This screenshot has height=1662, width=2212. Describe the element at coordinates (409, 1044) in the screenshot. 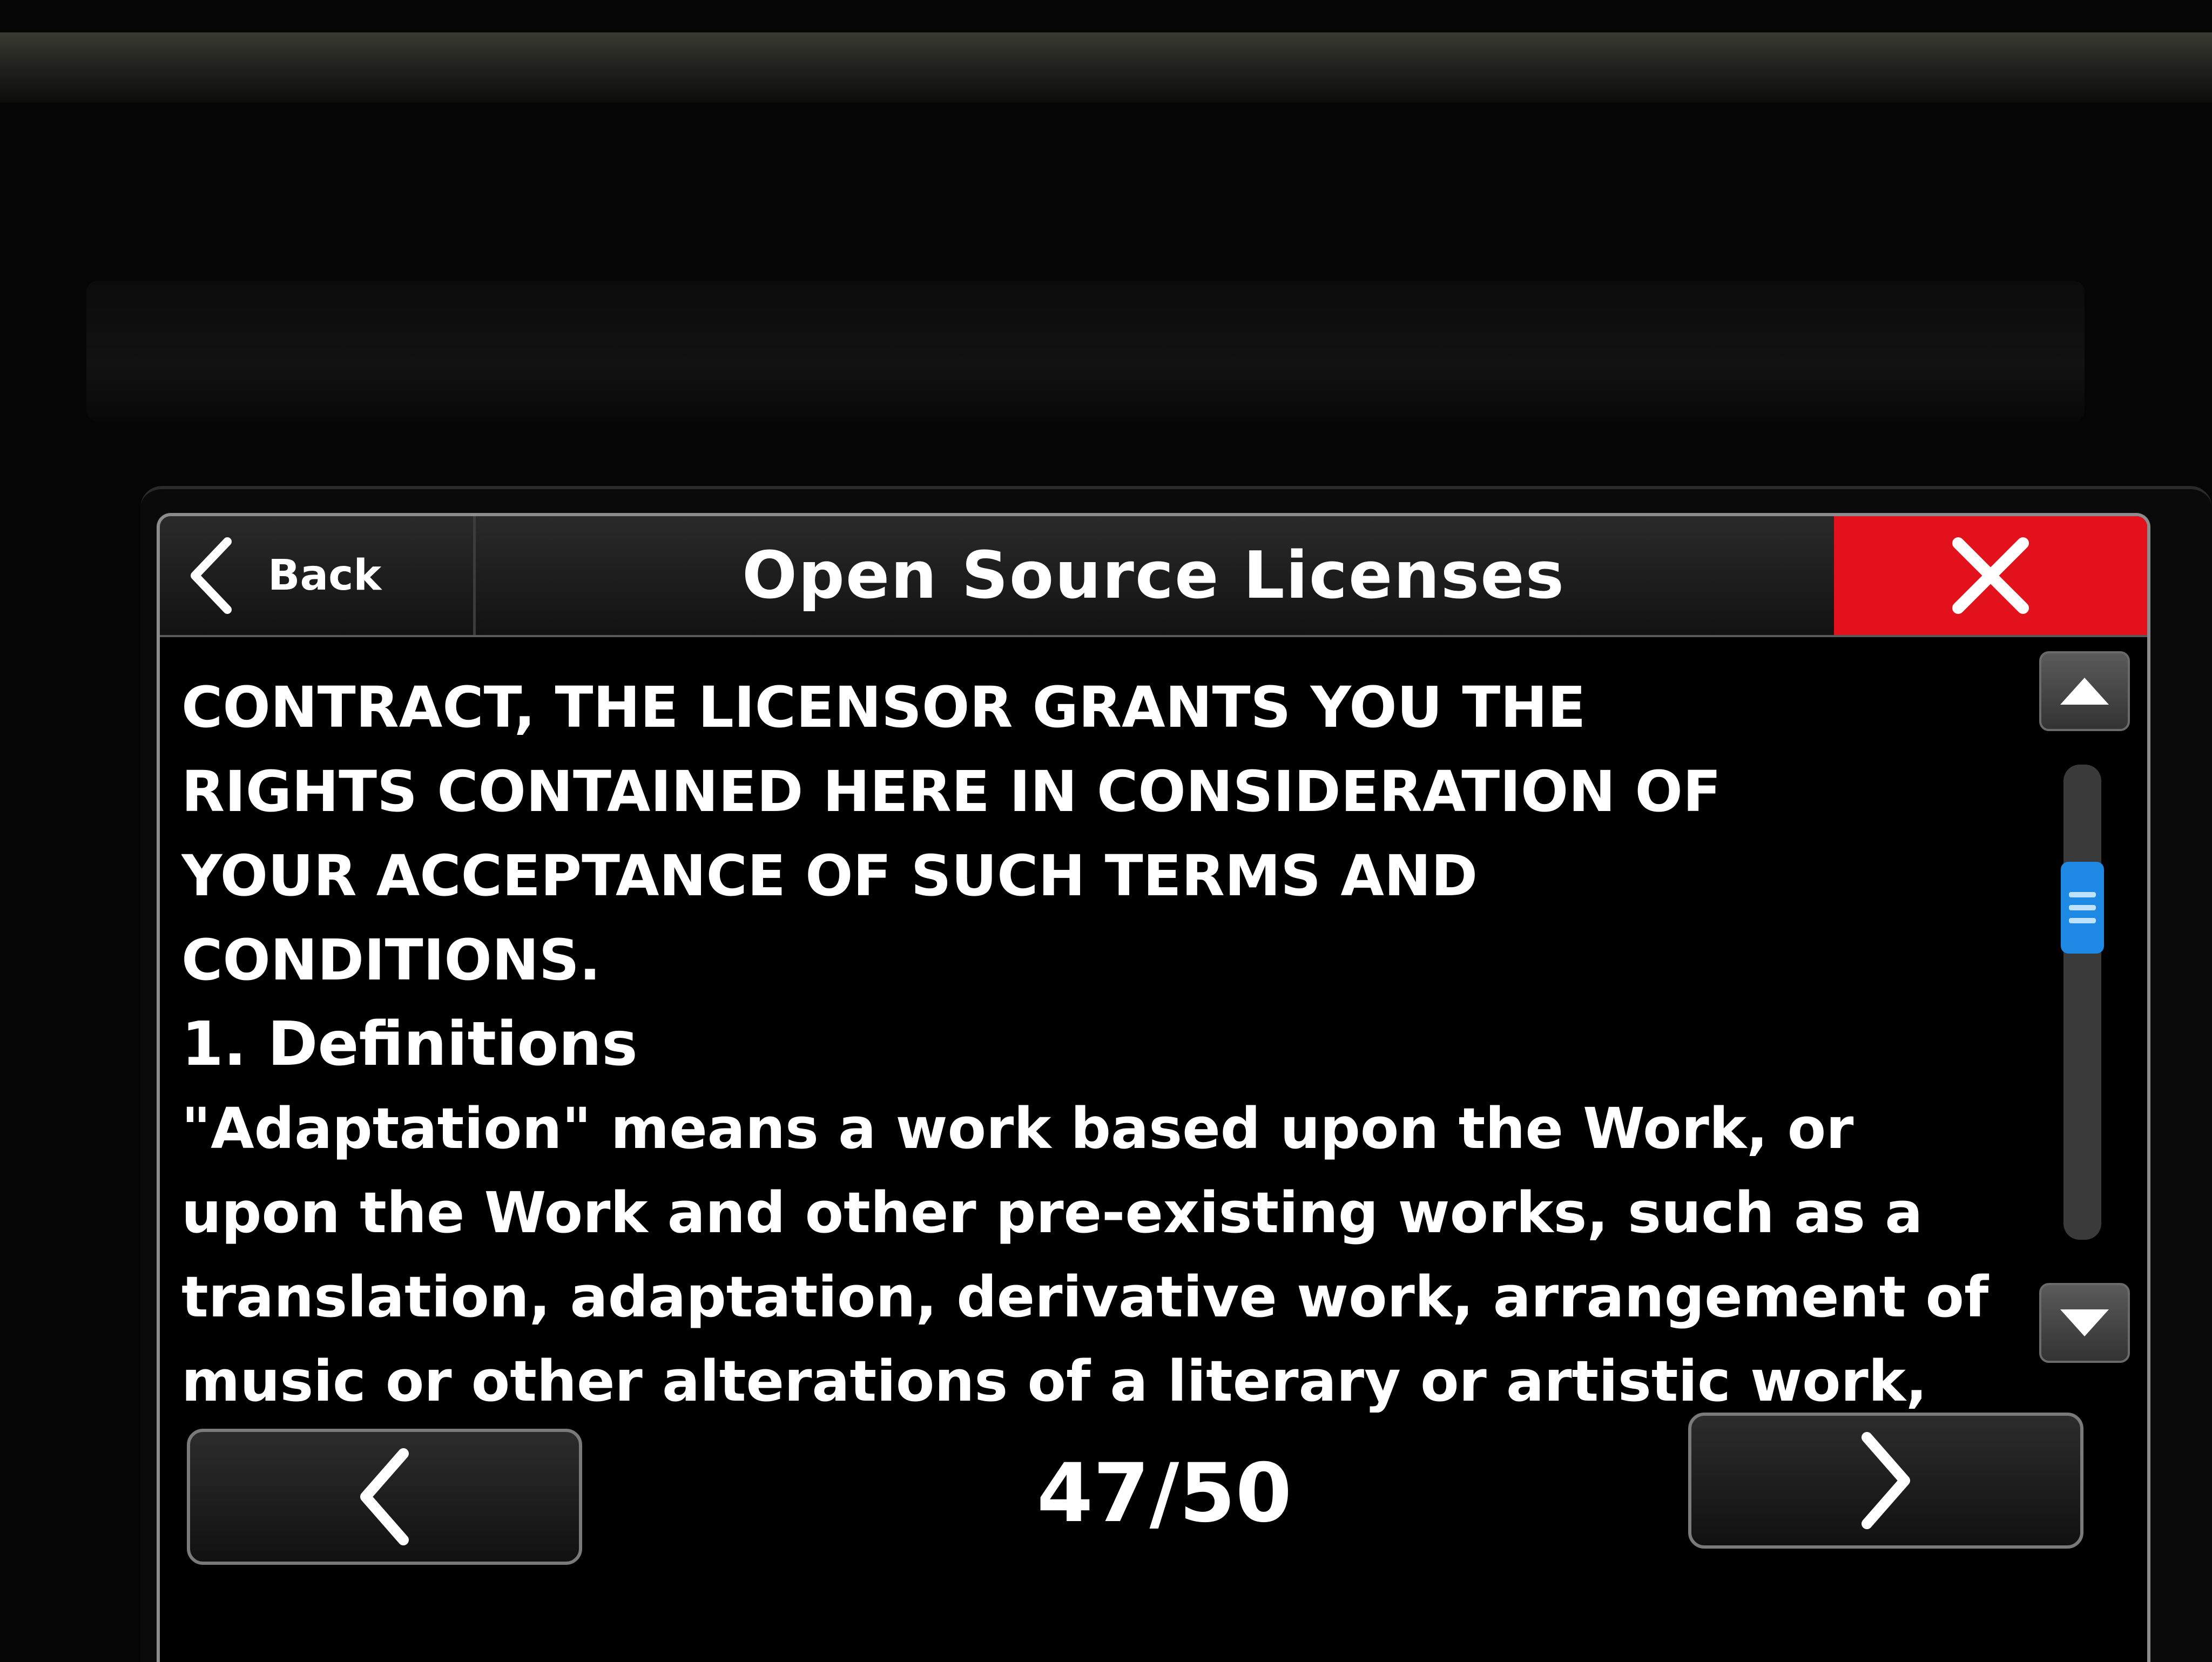

I see `section-heading: 1. Definitions` at that location.